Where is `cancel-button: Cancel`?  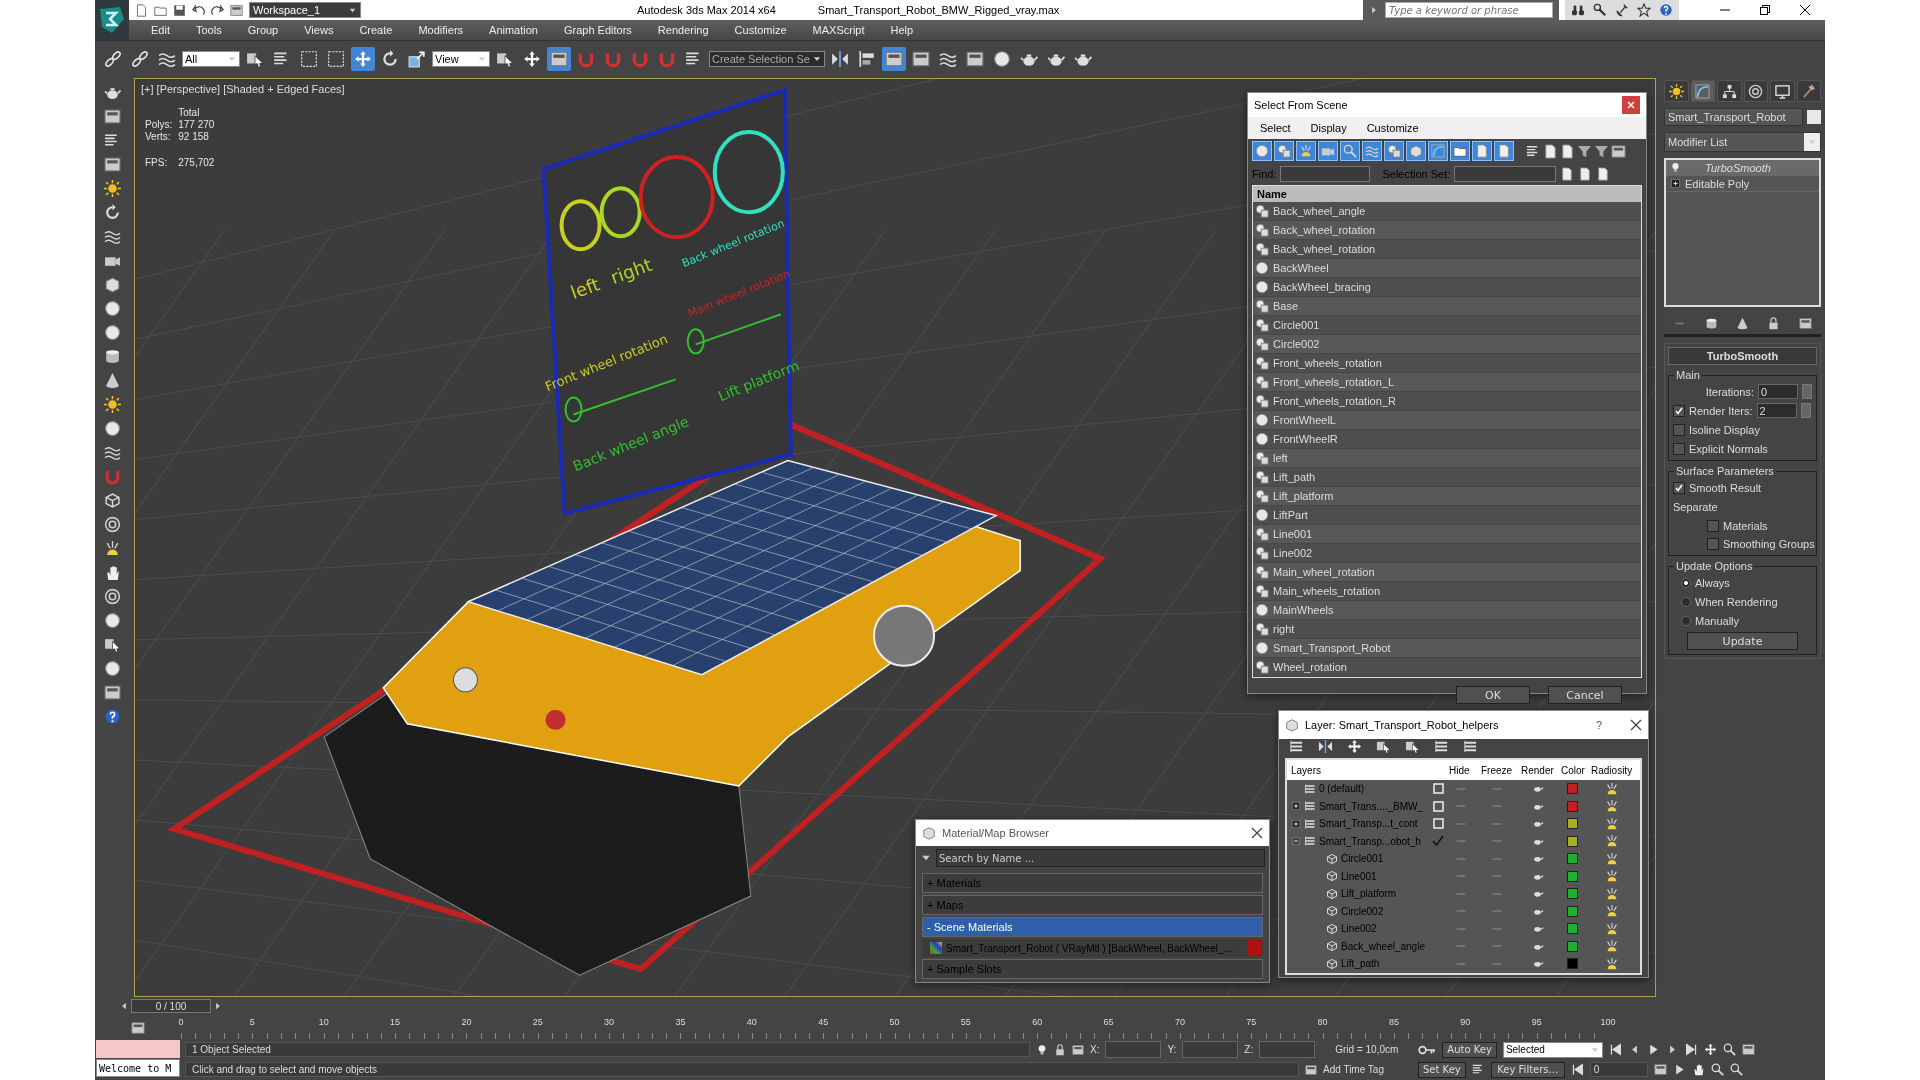
cancel-button: Cancel is located at coordinates (1585, 695).